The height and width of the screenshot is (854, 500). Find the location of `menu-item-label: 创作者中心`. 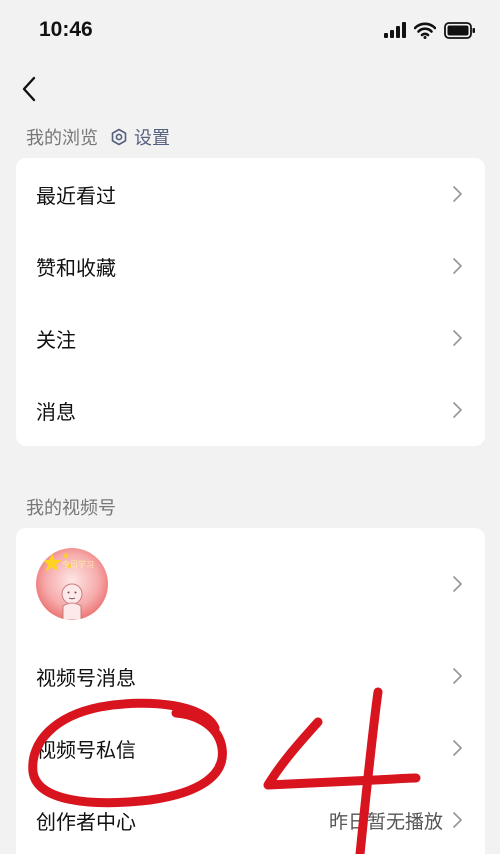

menu-item-label: 创作者中心 is located at coordinates (86, 821).